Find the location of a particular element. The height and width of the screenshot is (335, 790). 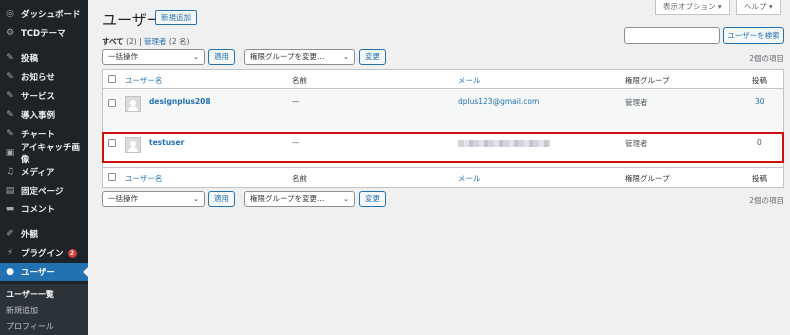

sidebar-item-label: アイキャッチ画像 is located at coordinates (50, 154).